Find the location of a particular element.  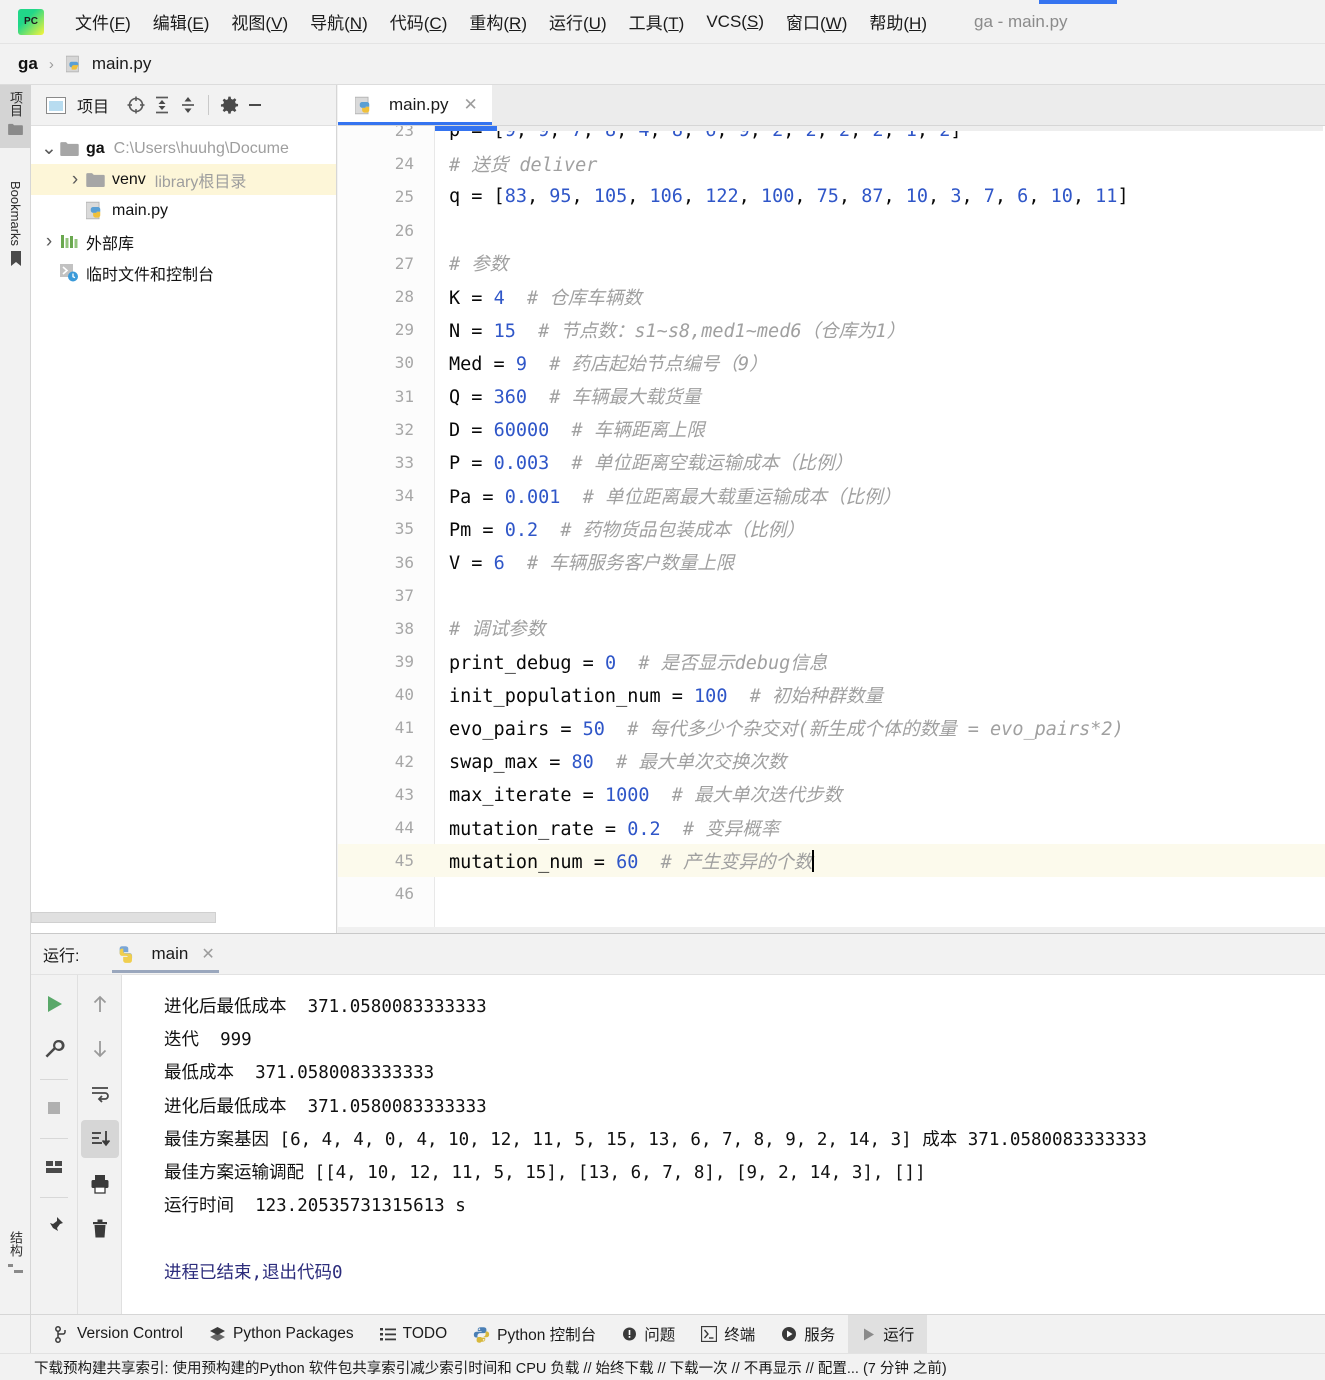

code-line-text: Pa = 0.001 # 单位距离最大载重运输成本（比例） is located at coordinates (675, 497).